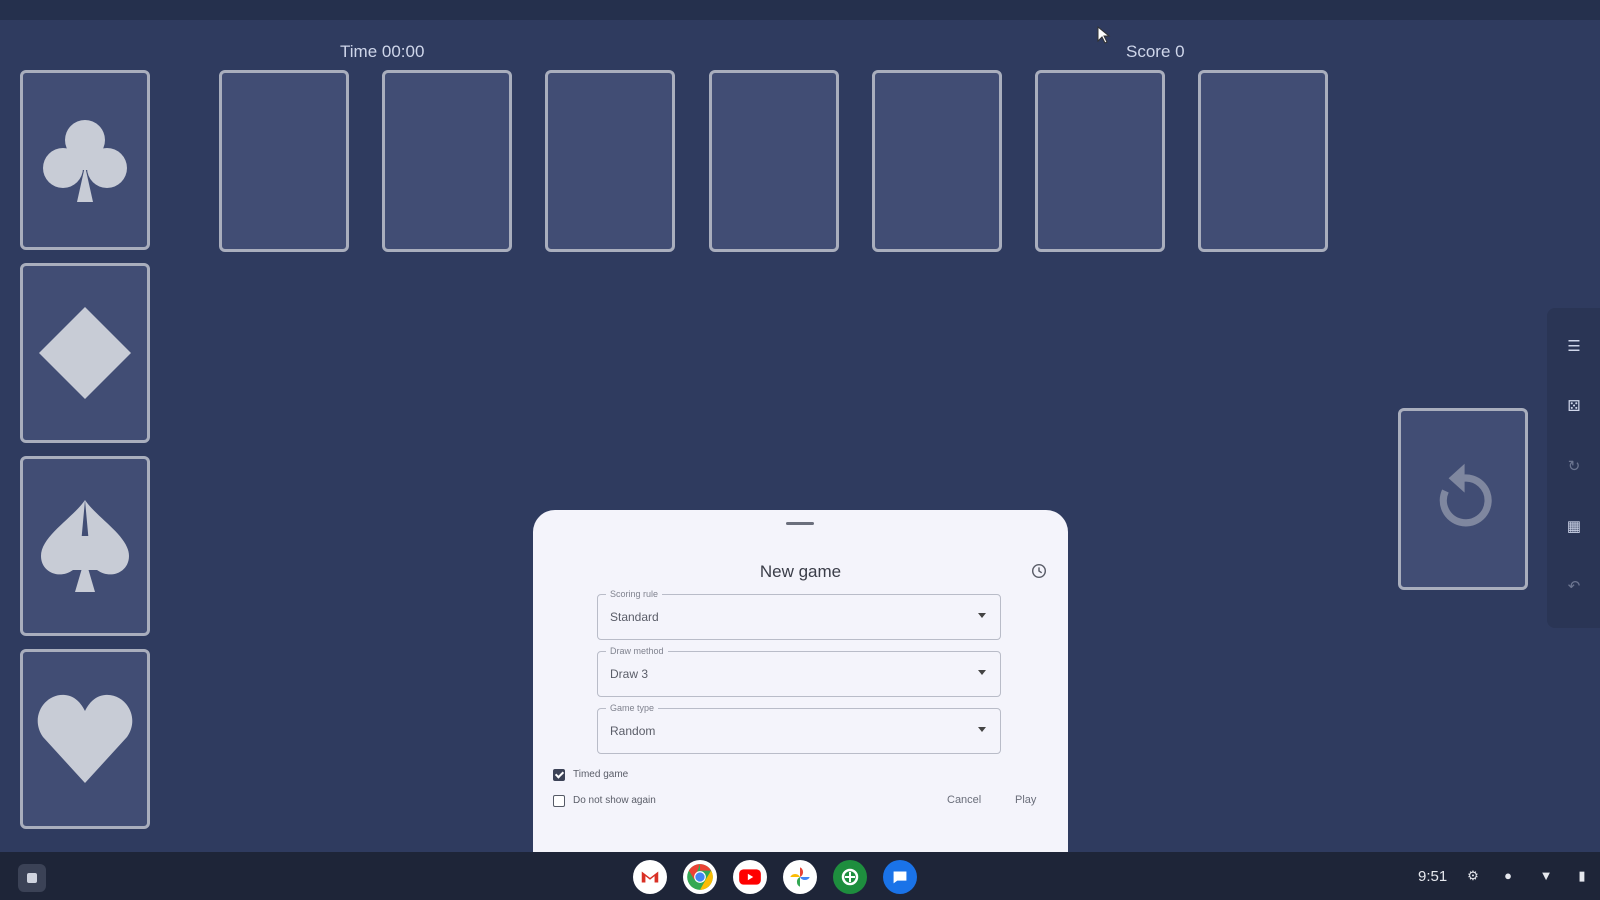  What do you see at coordinates (1582, 876) in the screenshot?
I see `battery-icon: ▮` at bounding box center [1582, 876].